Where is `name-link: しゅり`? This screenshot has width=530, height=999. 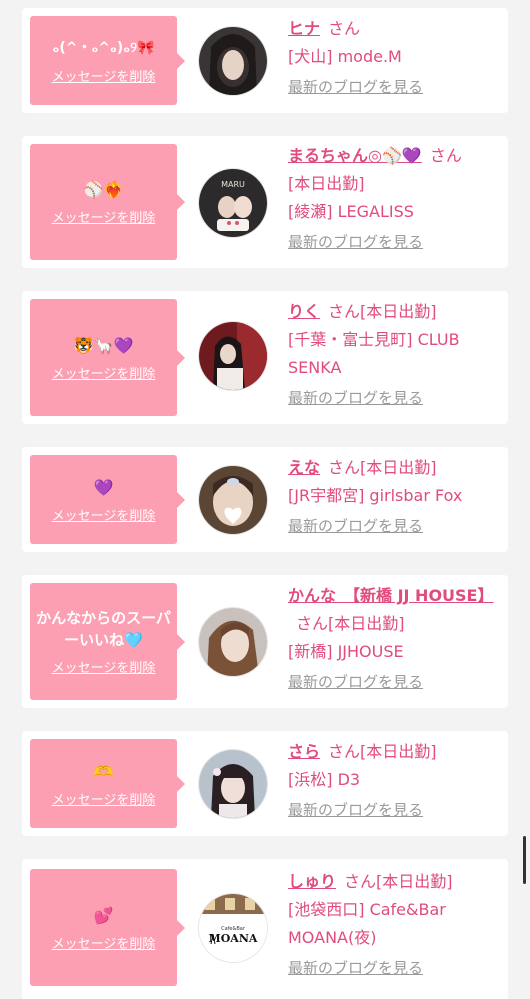 name-link: しゅり is located at coordinates (312, 881).